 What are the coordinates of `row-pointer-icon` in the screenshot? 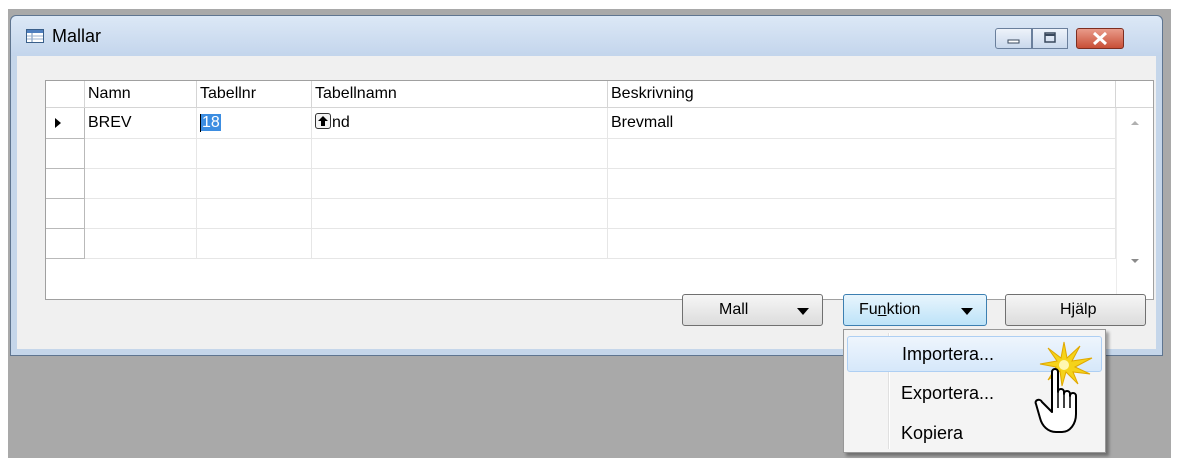 It's located at (58, 123).